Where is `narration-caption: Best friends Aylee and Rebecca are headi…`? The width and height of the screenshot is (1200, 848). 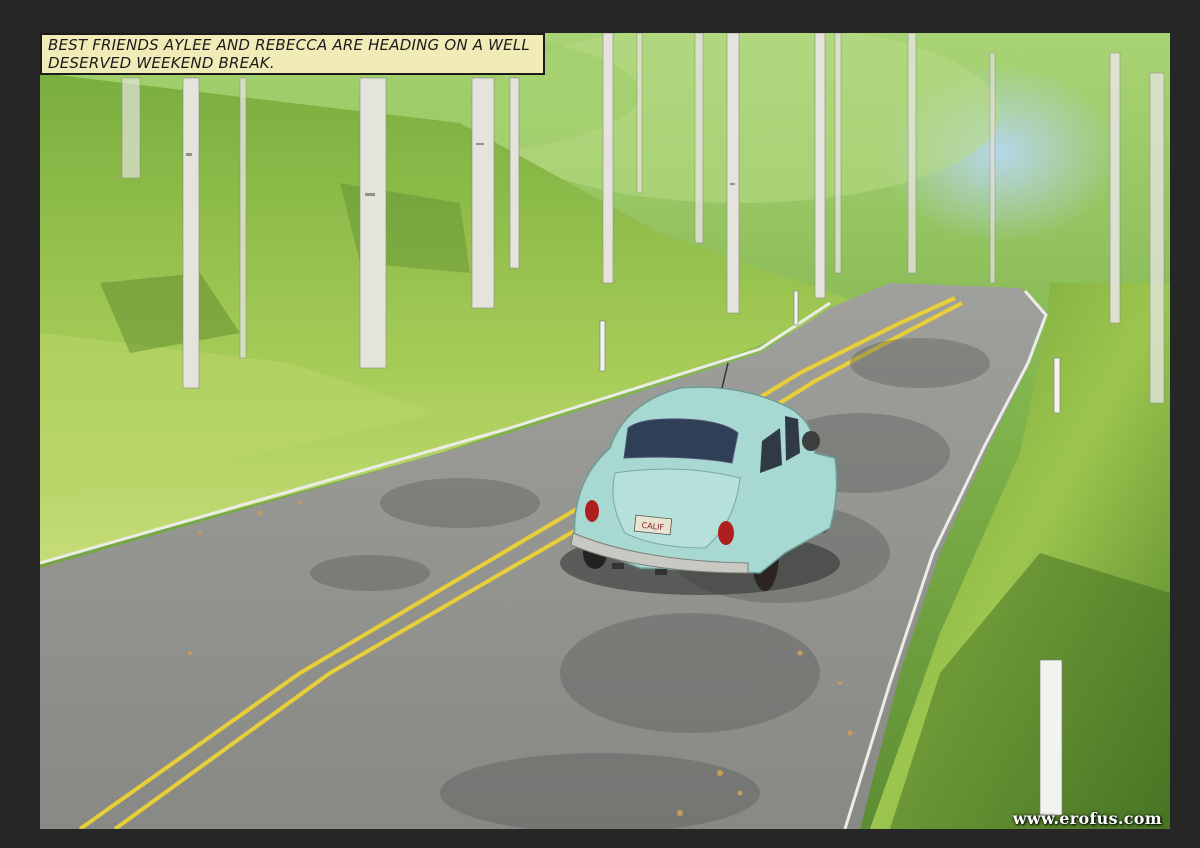 narration-caption: Best friends Aylee and Rebecca are headi… is located at coordinates (292, 54).